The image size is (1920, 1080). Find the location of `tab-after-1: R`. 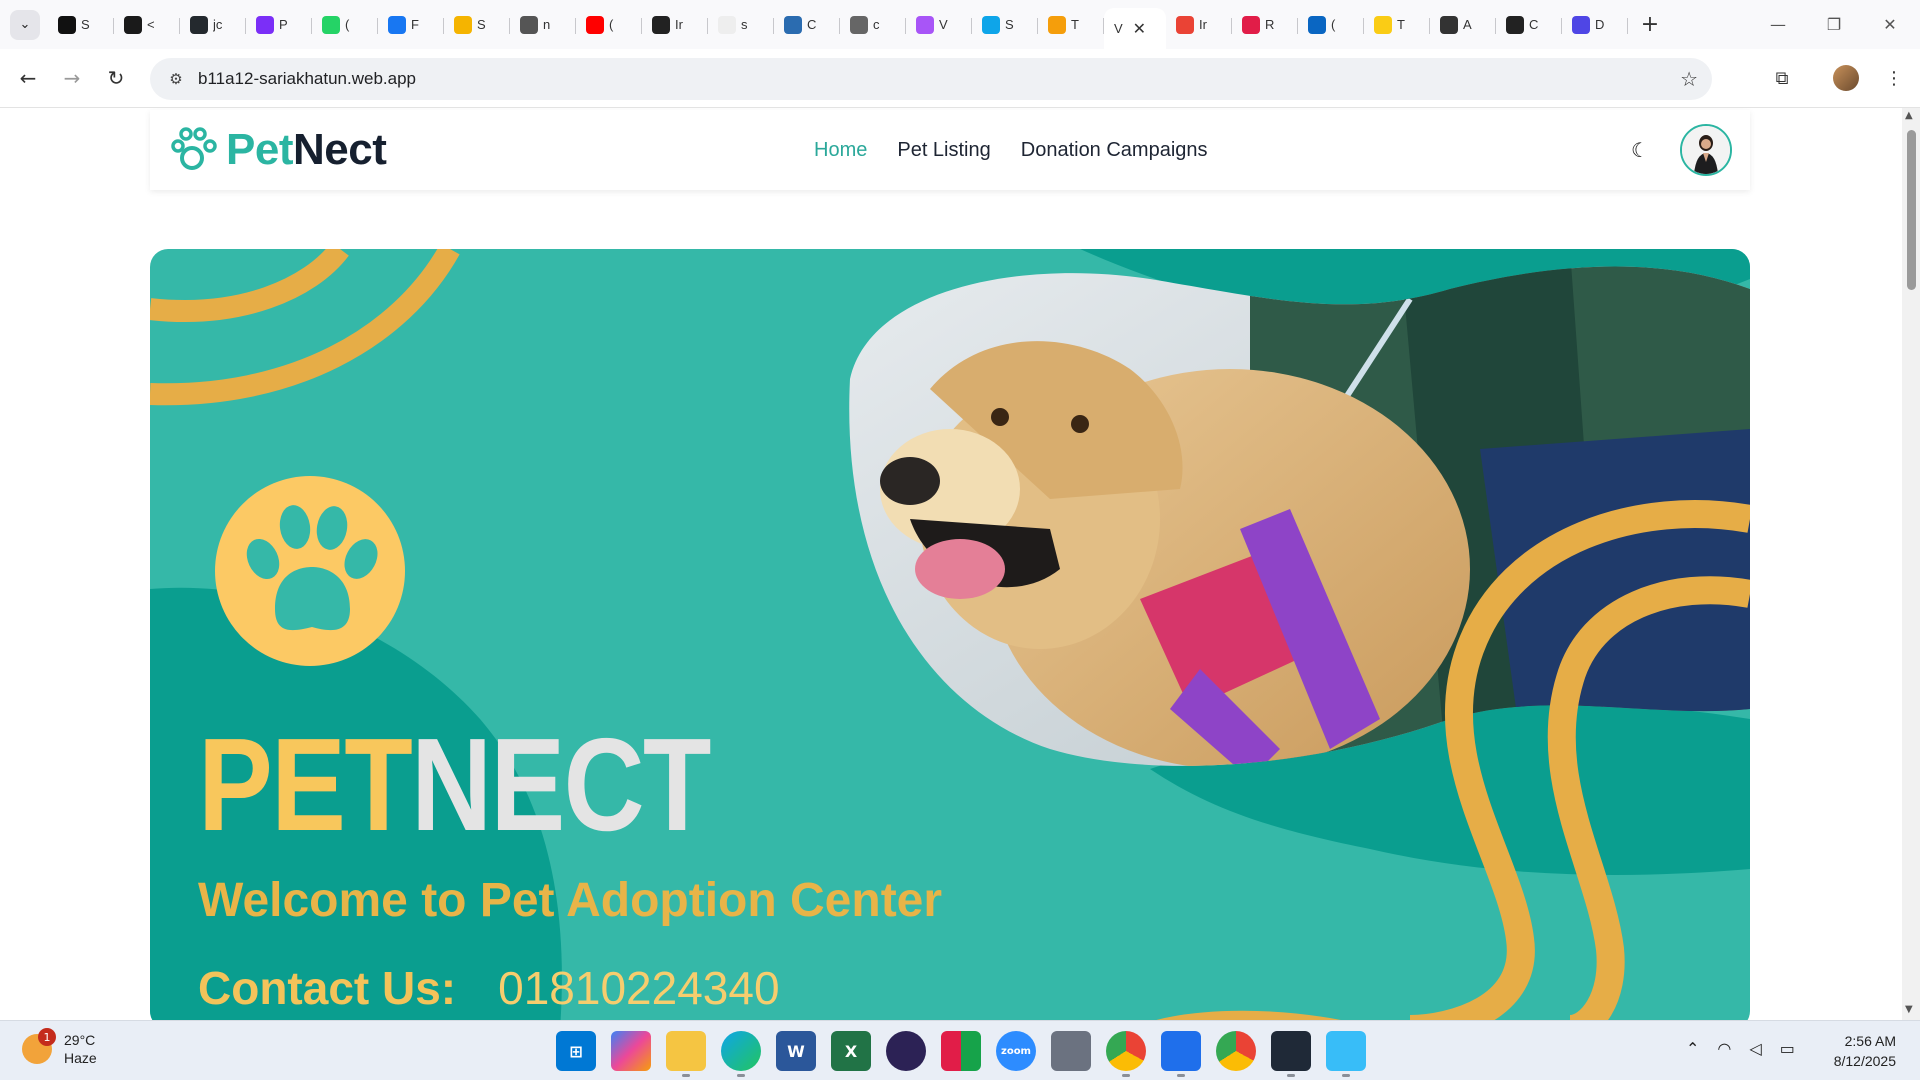

tab-after-1: R is located at coordinates (1265, 25).